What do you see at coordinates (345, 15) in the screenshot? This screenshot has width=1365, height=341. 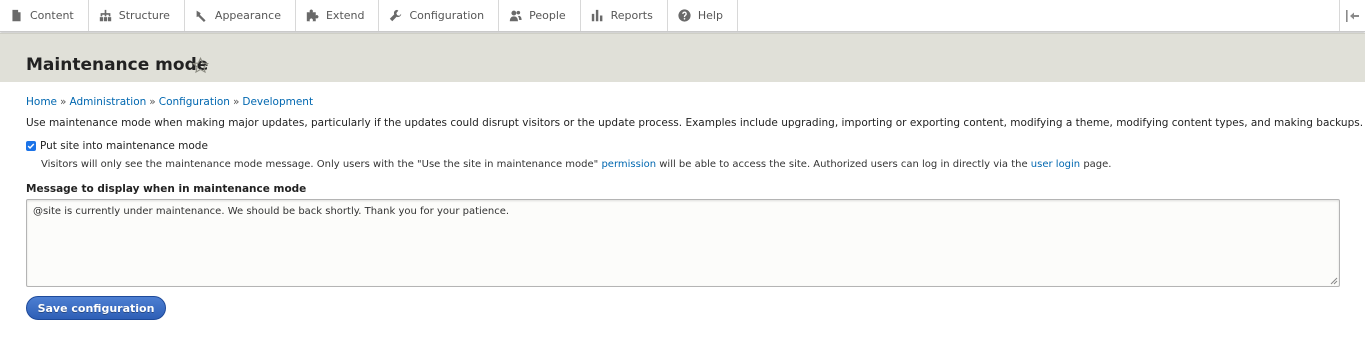 I see `toolbar-item-label: Extend` at bounding box center [345, 15].